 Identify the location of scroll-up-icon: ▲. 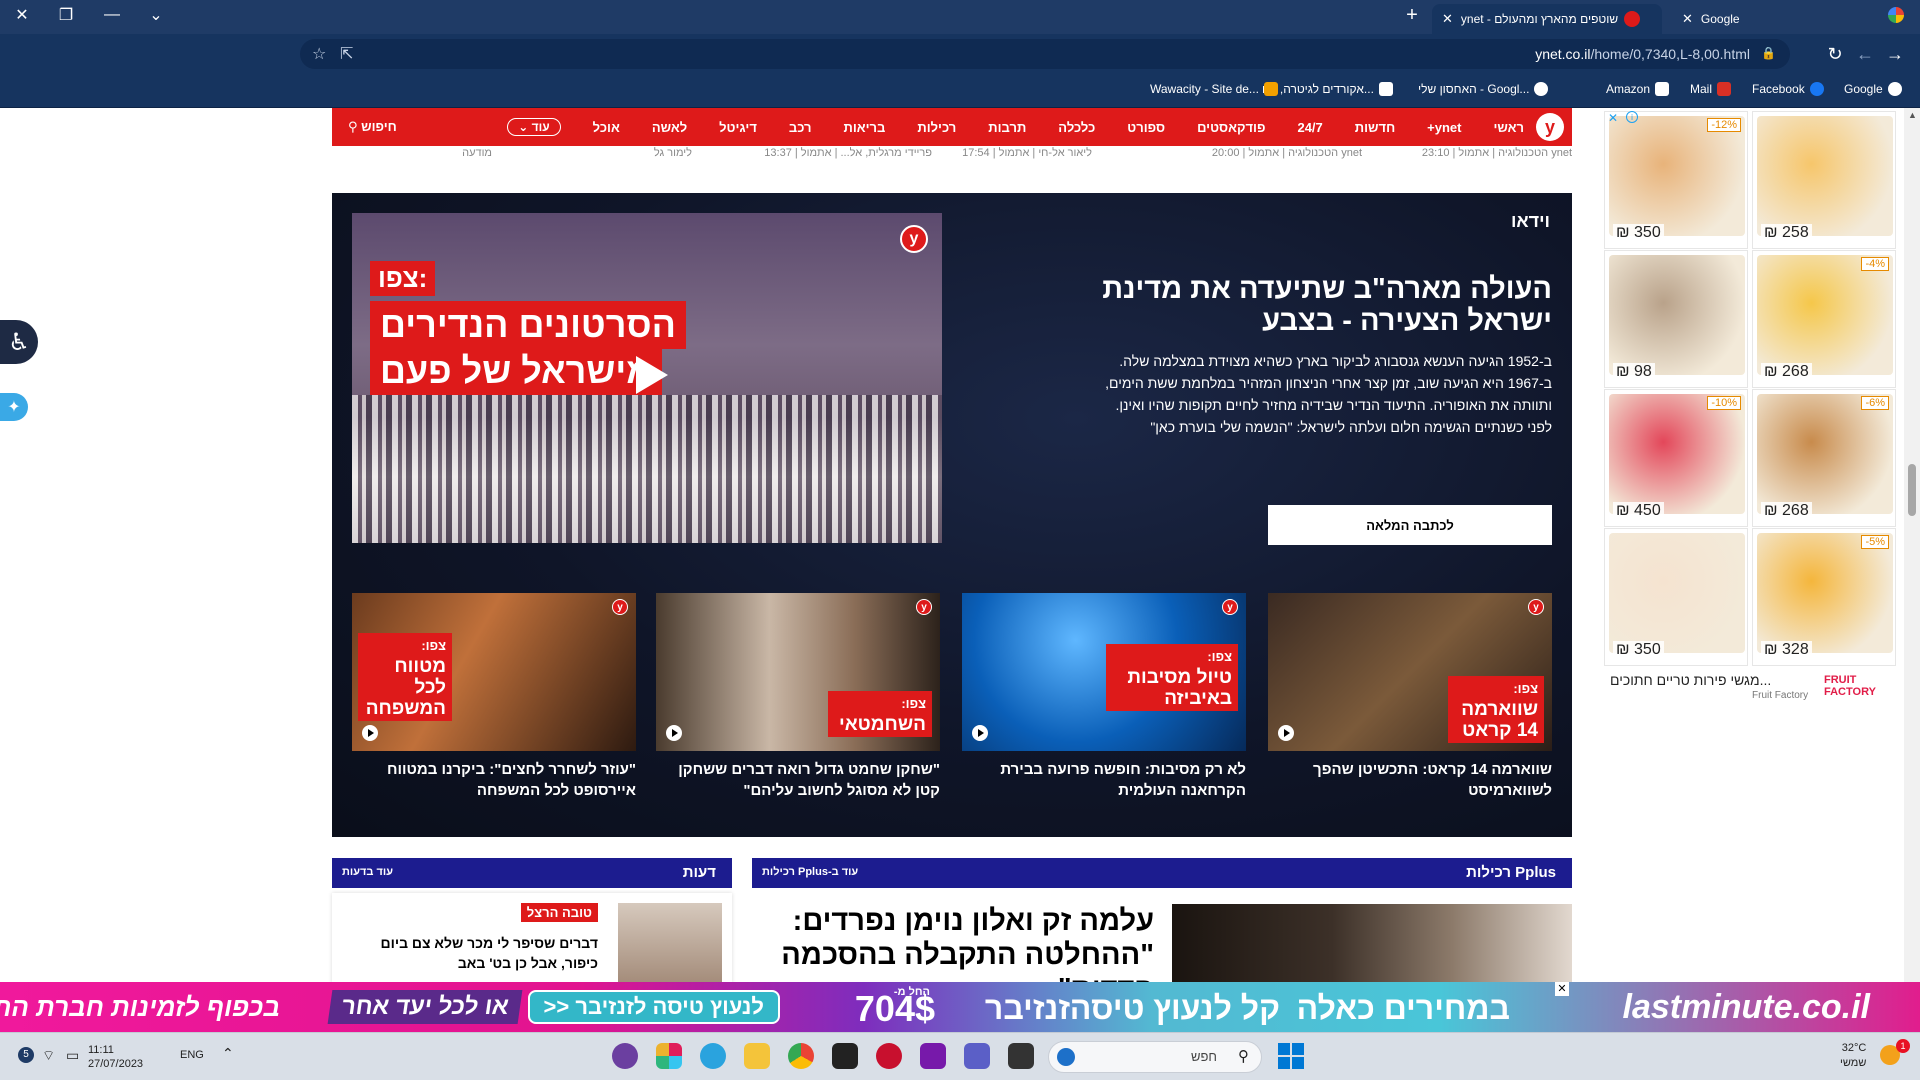
(1912, 115).